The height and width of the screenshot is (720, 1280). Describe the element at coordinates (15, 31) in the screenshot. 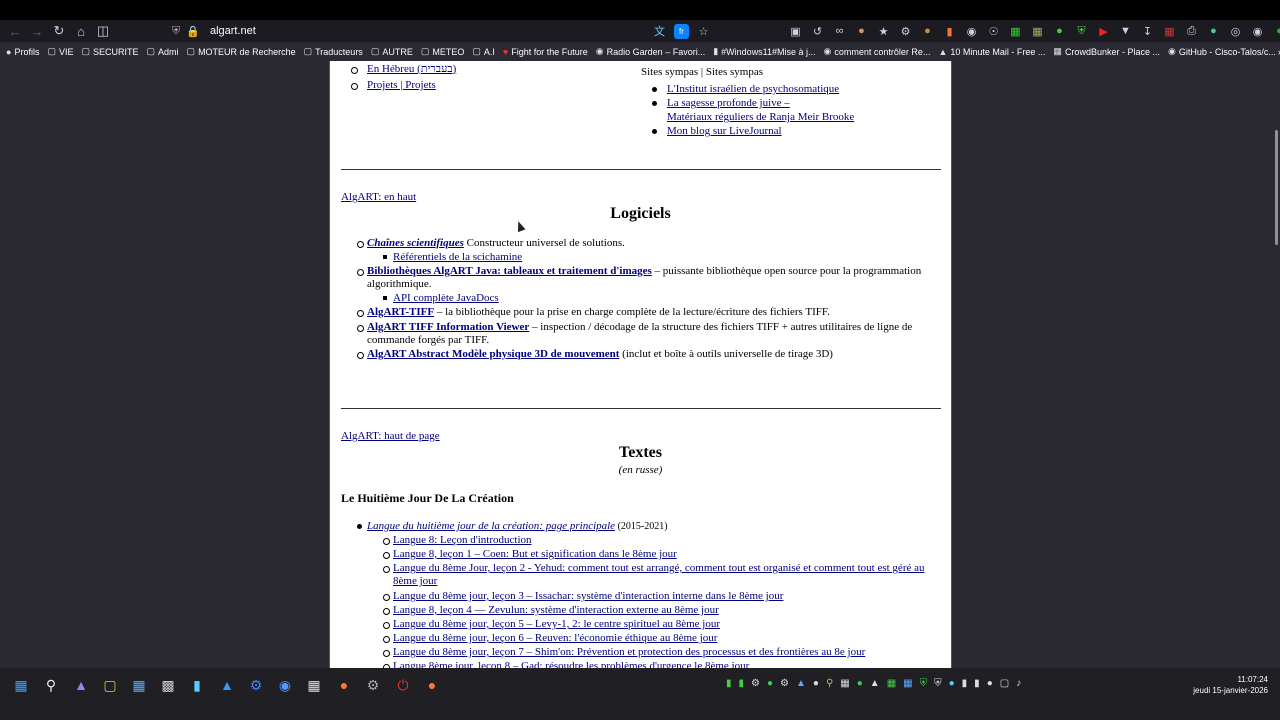

I see `back-icon: ←` at that location.